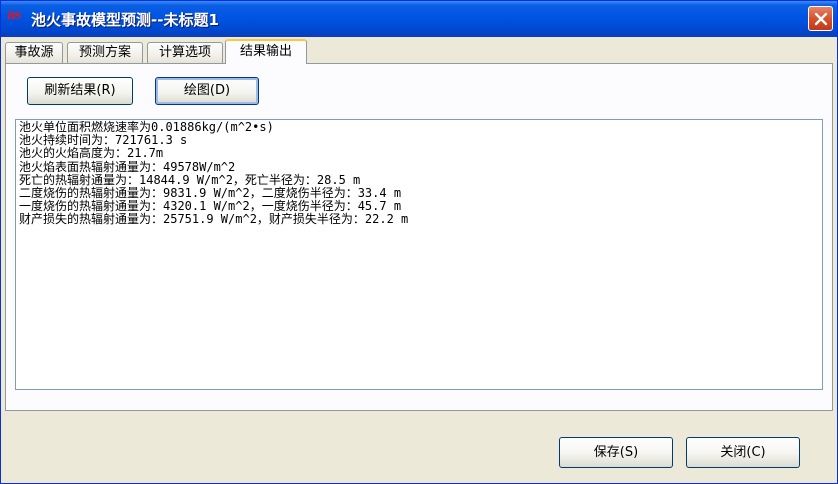 This screenshot has width=838, height=484. What do you see at coordinates (91, 153) in the screenshot?
I see `result-line: 池火的火焰高度为：21.7m` at bounding box center [91, 153].